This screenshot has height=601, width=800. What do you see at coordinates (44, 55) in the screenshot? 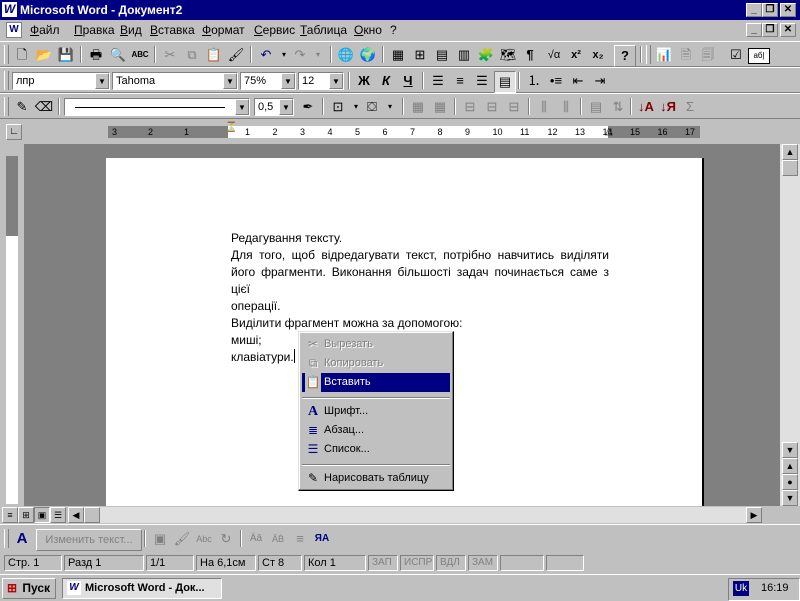
I see `open-folder-icon: 📂` at bounding box center [44, 55].